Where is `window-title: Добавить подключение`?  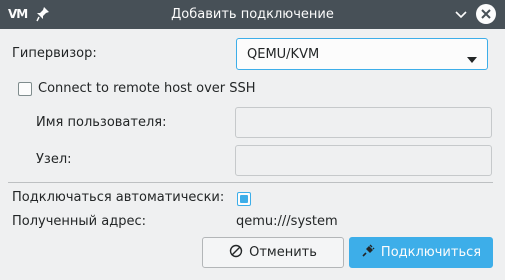
window-title: Добавить подключение is located at coordinates (252, 14).